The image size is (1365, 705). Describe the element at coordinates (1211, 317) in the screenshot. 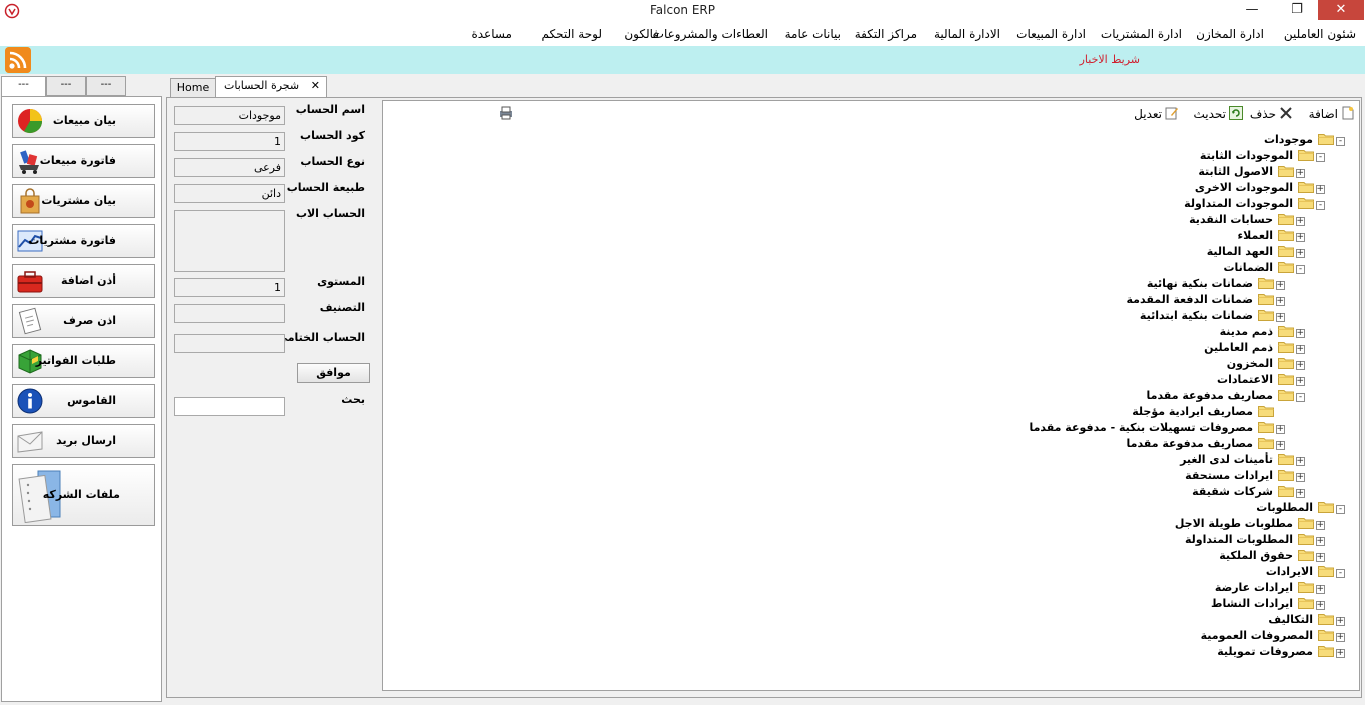

I see `tree-node: + ضمانات بنكية ابتدائية` at that location.